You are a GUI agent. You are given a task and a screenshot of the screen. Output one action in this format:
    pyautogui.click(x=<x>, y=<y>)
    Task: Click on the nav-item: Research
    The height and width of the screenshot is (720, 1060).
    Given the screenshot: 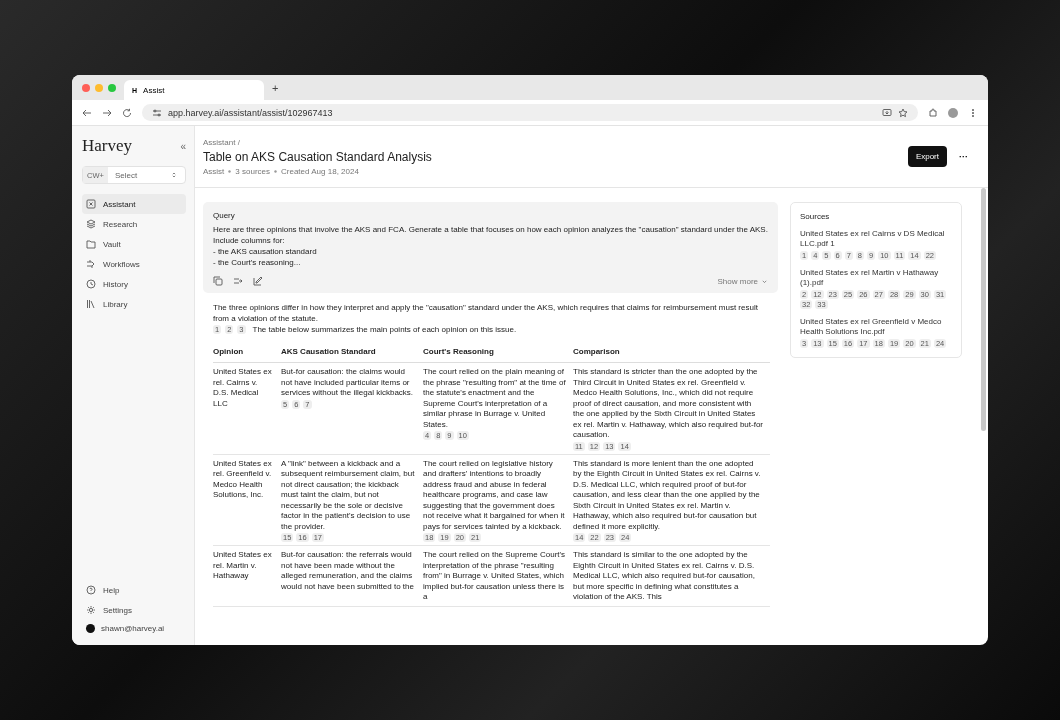 What is the action you would take?
    pyautogui.click(x=134, y=224)
    